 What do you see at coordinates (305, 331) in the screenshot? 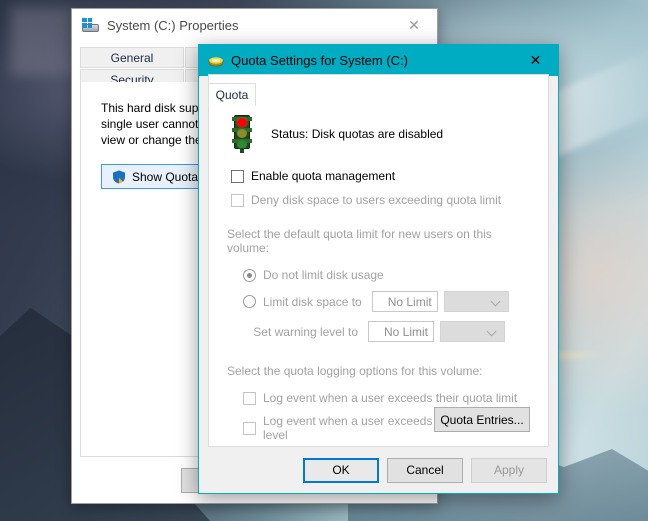
I see `warning-level-label: Set warning level to` at bounding box center [305, 331].